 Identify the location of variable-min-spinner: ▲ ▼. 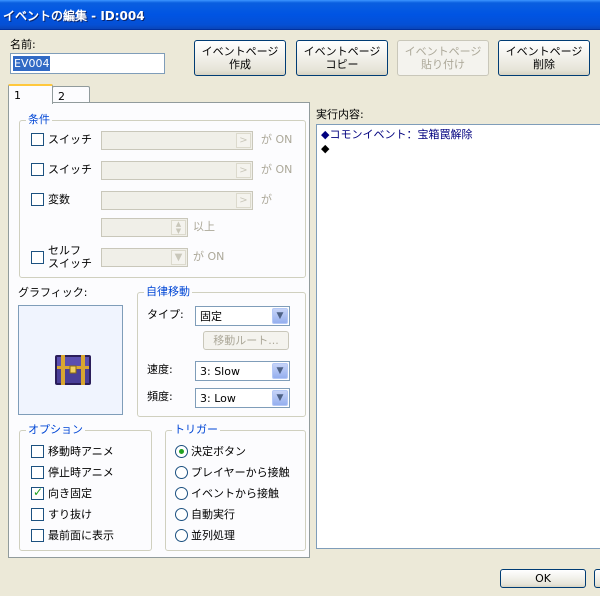
(144, 227).